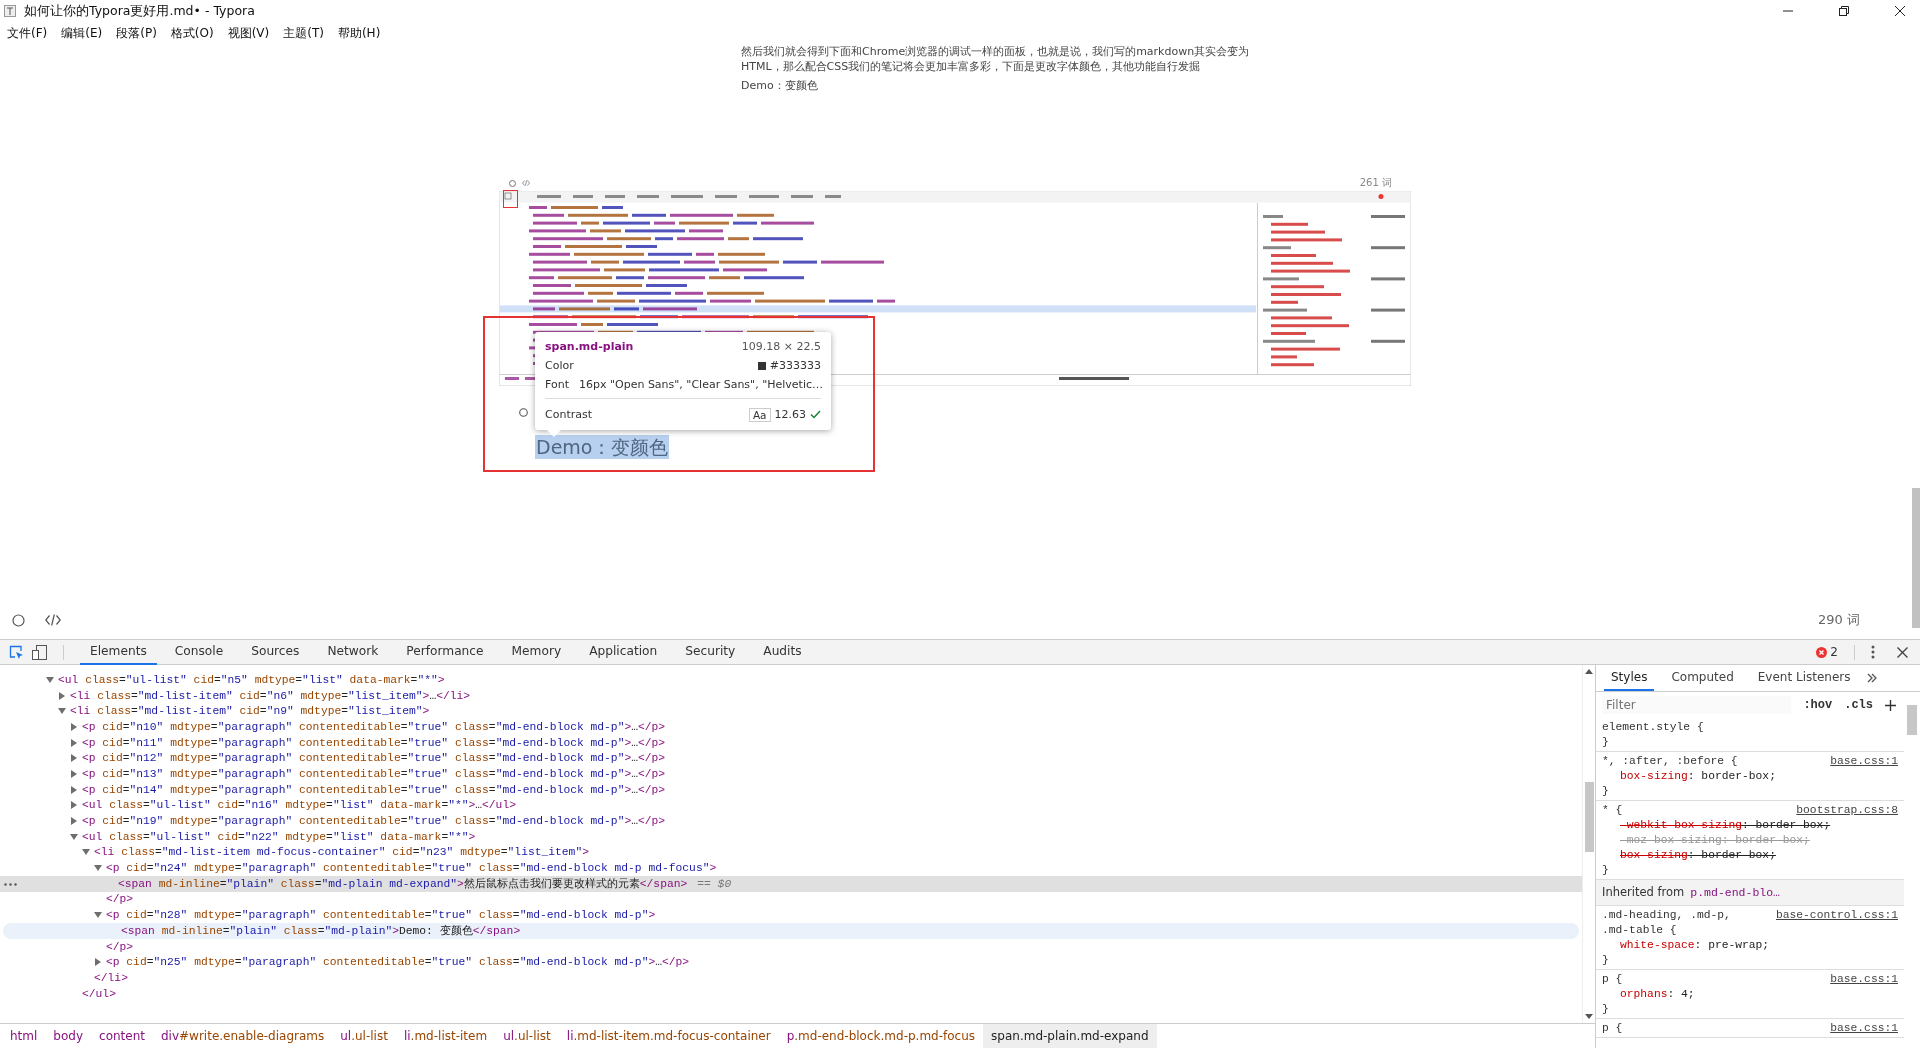  I want to click on dom-node-line: <p cid="n11" mdtype="paragraph" contenteditable="true" class="md-end-block md-p">…</p>, so click(791, 742).